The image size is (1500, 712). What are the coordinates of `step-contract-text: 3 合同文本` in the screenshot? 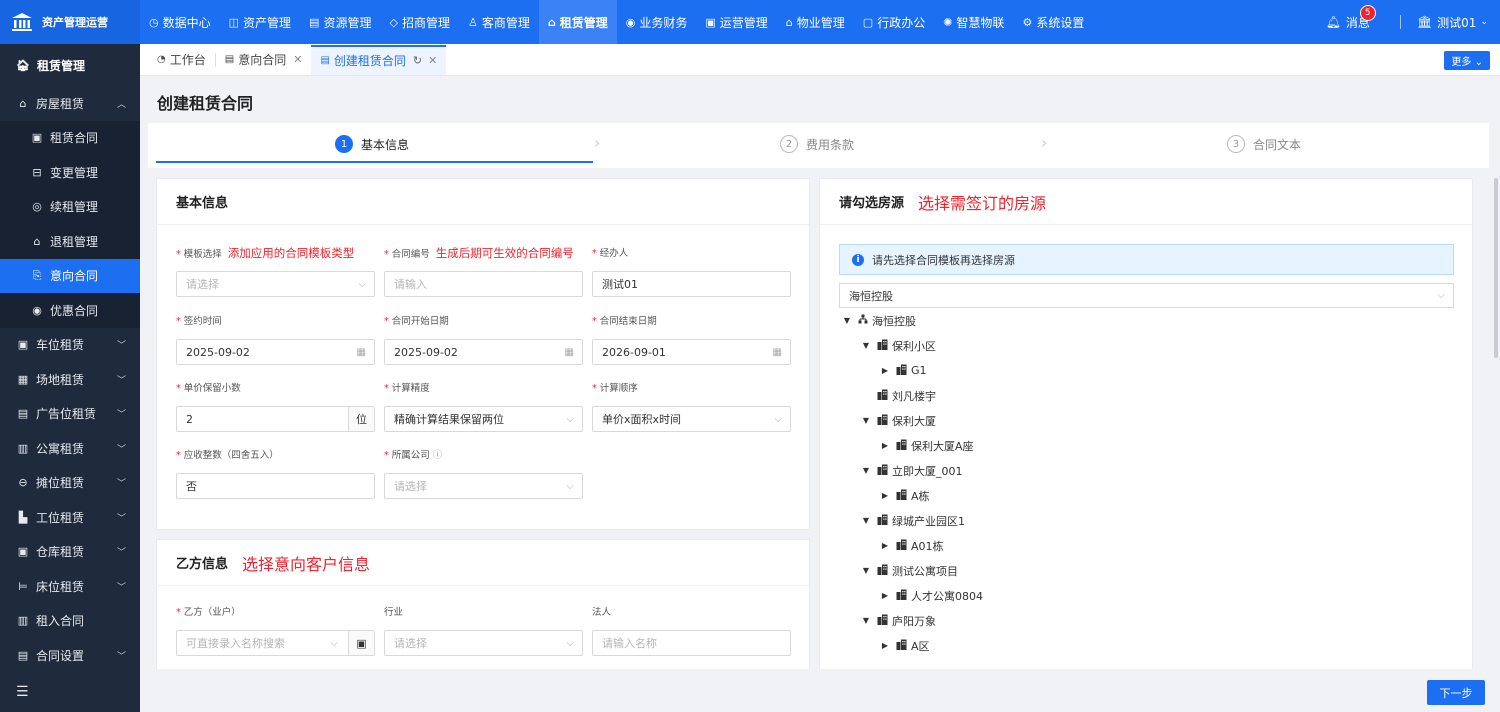 It's located at (1264, 144).